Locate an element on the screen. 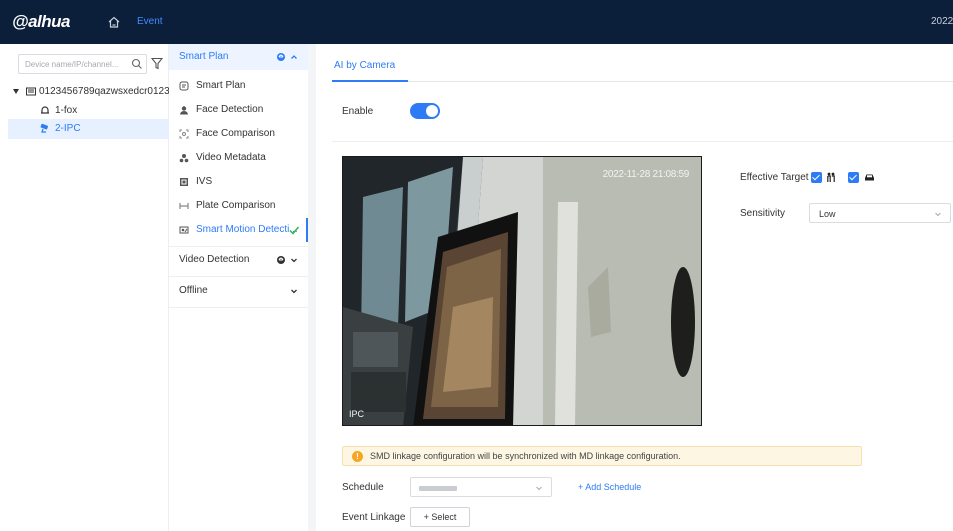 This screenshot has width=953, height=531. tree-selected-highlight is located at coordinates (88, 129).